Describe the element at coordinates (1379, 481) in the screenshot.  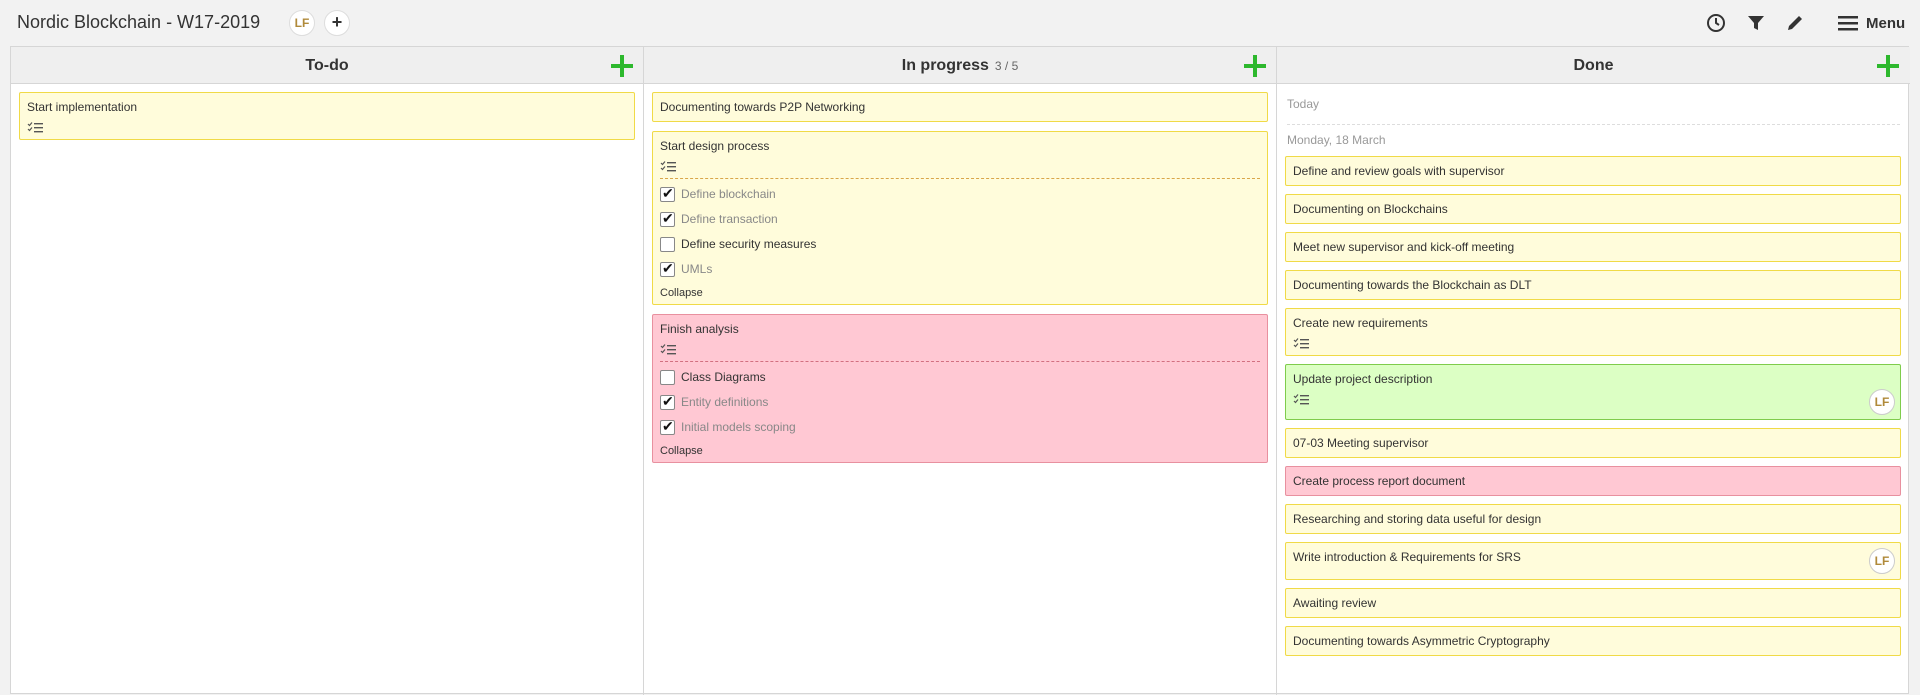
I see `card-title: Create process report document` at that location.